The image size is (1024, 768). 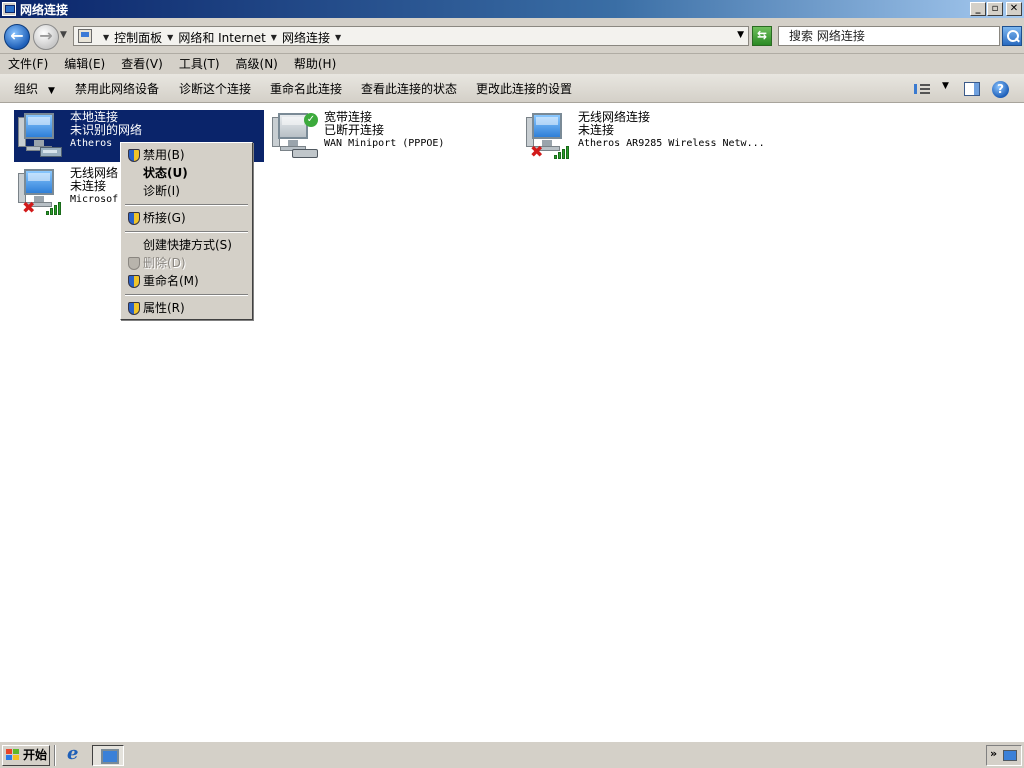 I want to click on connection-device: WAN Miniport (PPPOE), so click(x=384, y=143).